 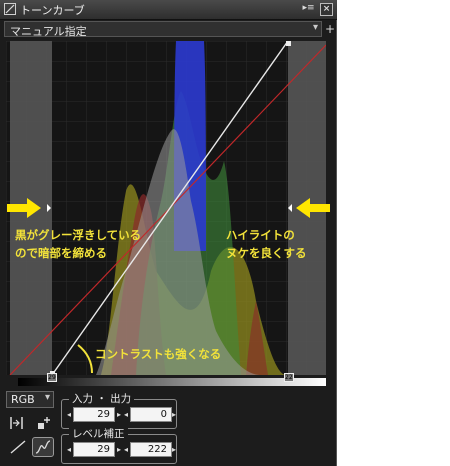 What do you see at coordinates (151, 449) in the screenshot?
I see `level-white-field: 222` at bounding box center [151, 449].